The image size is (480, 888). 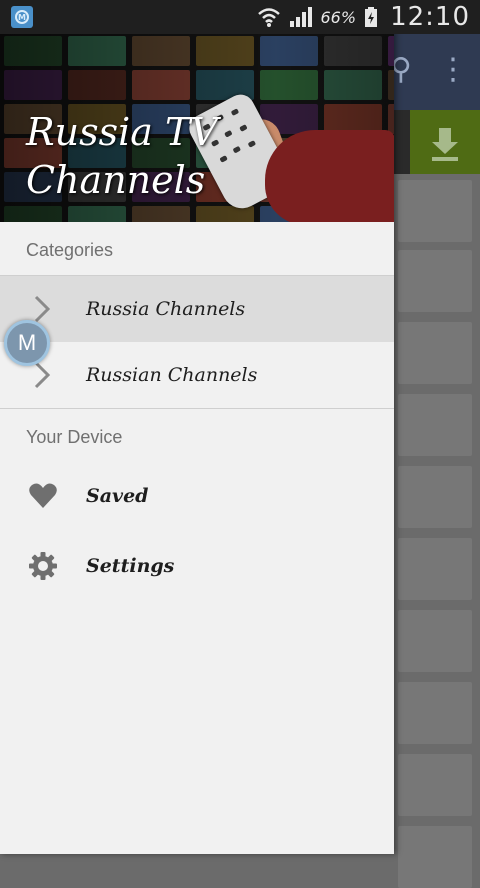 I want to click on nav-item-label: Russia Channels, so click(x=166, y=309).